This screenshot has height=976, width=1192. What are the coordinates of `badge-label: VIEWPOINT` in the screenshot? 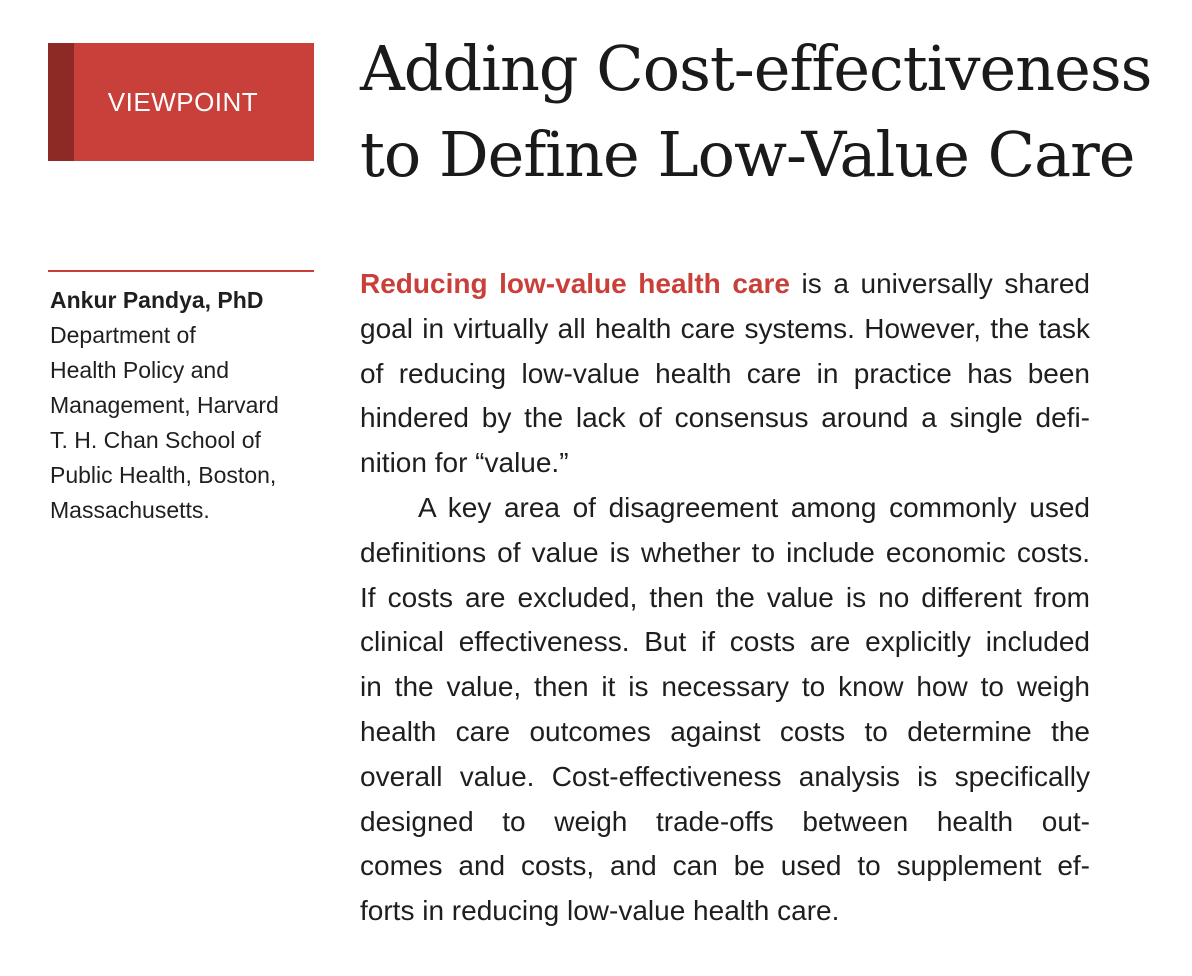 It's located at (183, 101).